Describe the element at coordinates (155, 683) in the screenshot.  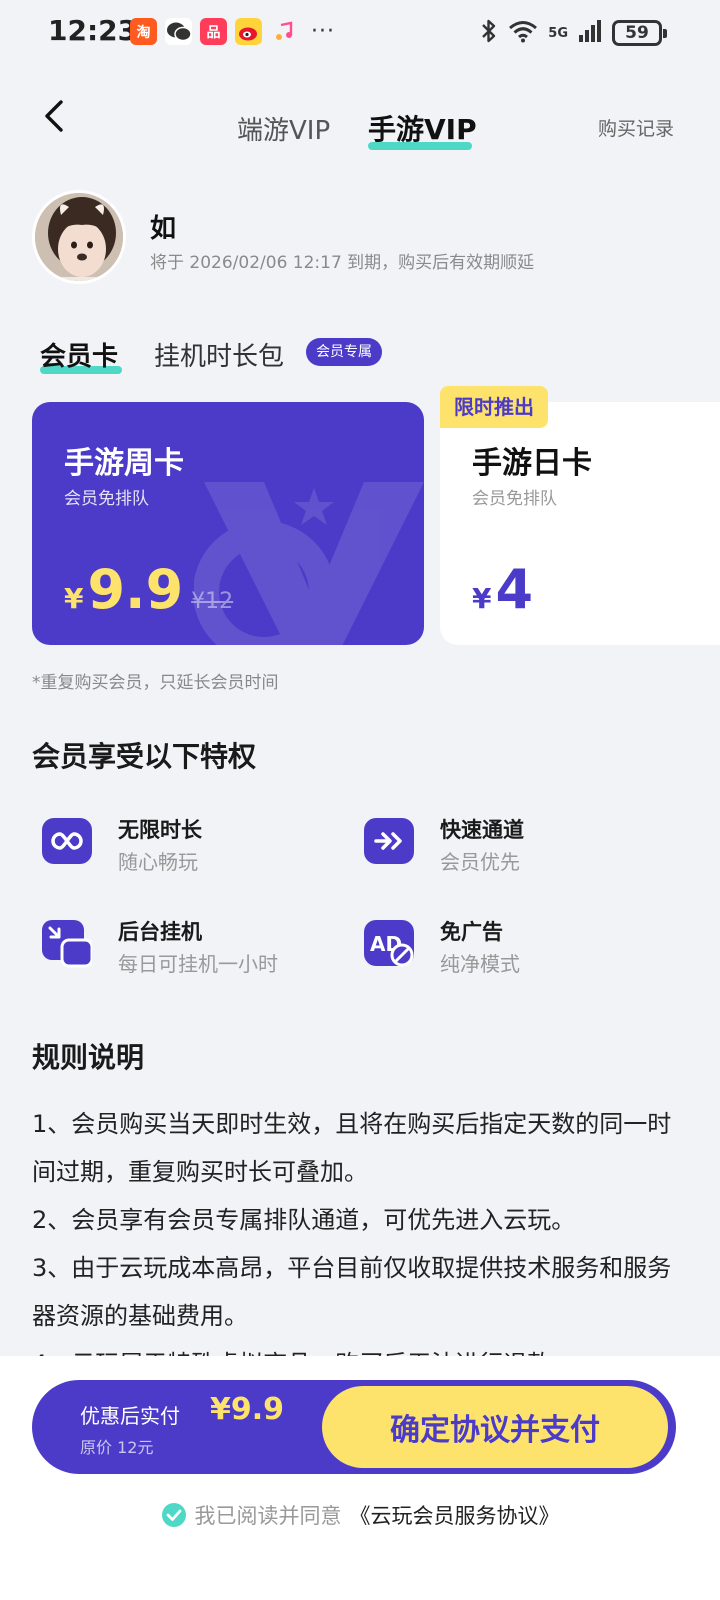
I see `repeat-purchase-note: *重复购买会员，只延长会员时间` at that location.